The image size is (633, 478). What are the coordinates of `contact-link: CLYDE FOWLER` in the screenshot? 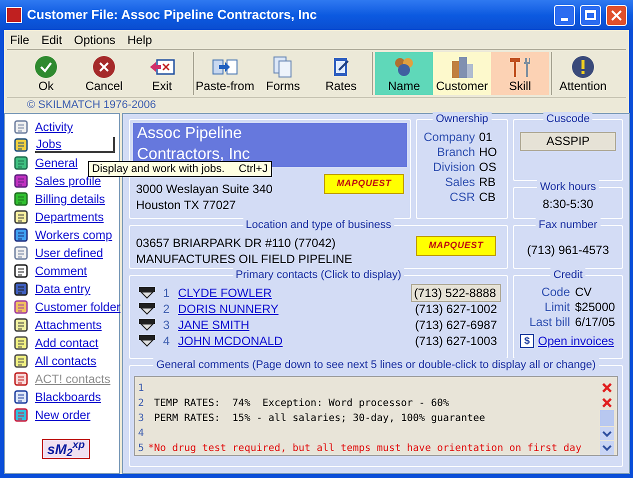 It's located at (294, 293).